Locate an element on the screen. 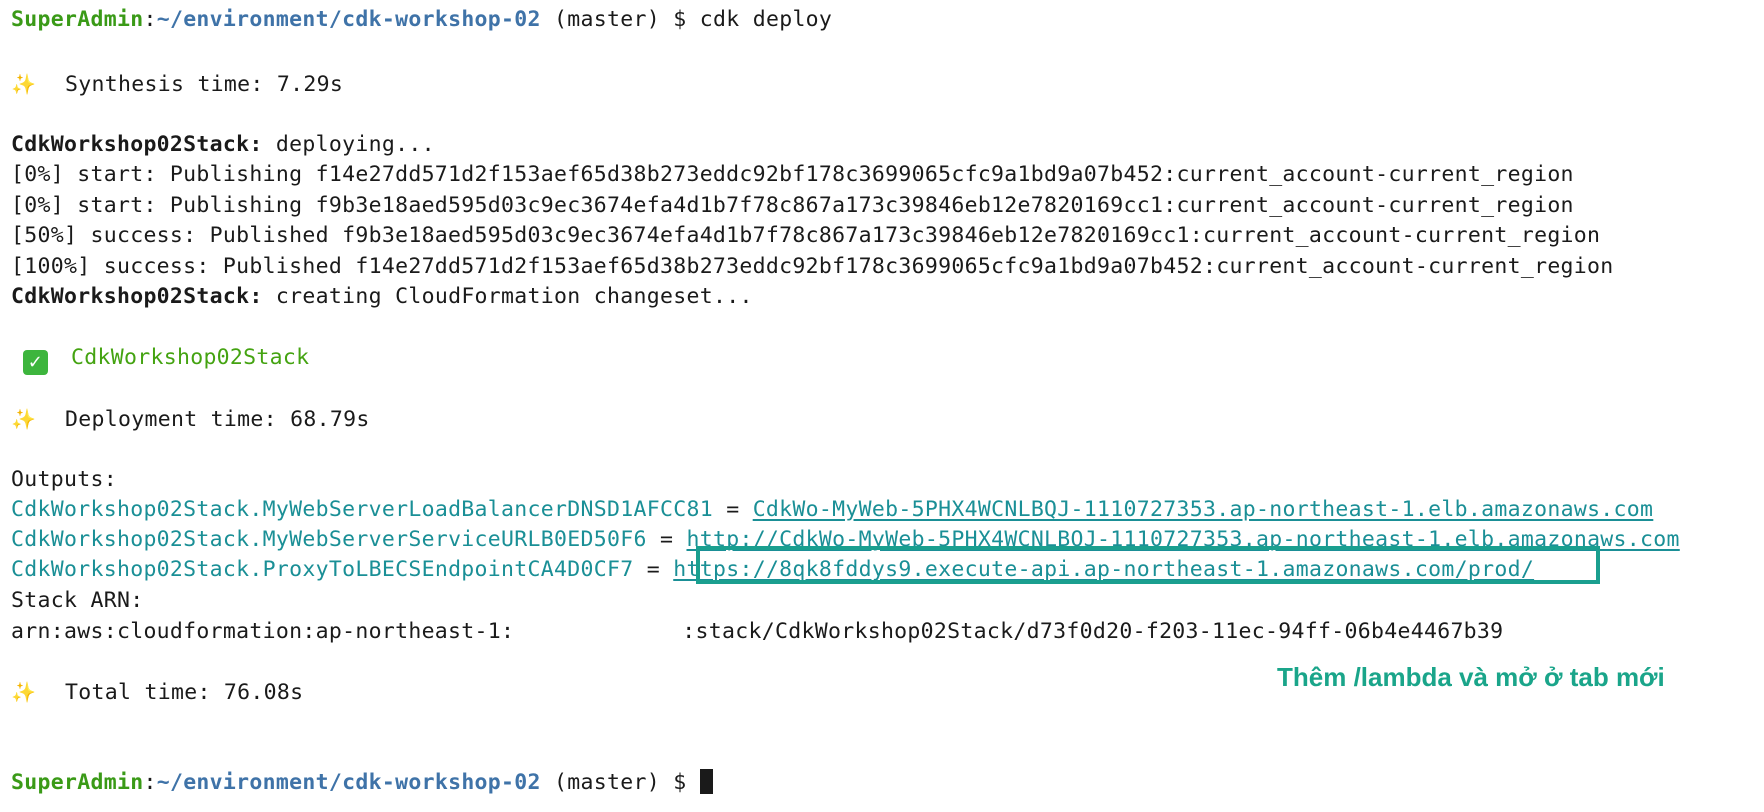  output-key: .MyWebServerLoadBalancerDNSD1AFCC81 is located at coordinates (481, 509).